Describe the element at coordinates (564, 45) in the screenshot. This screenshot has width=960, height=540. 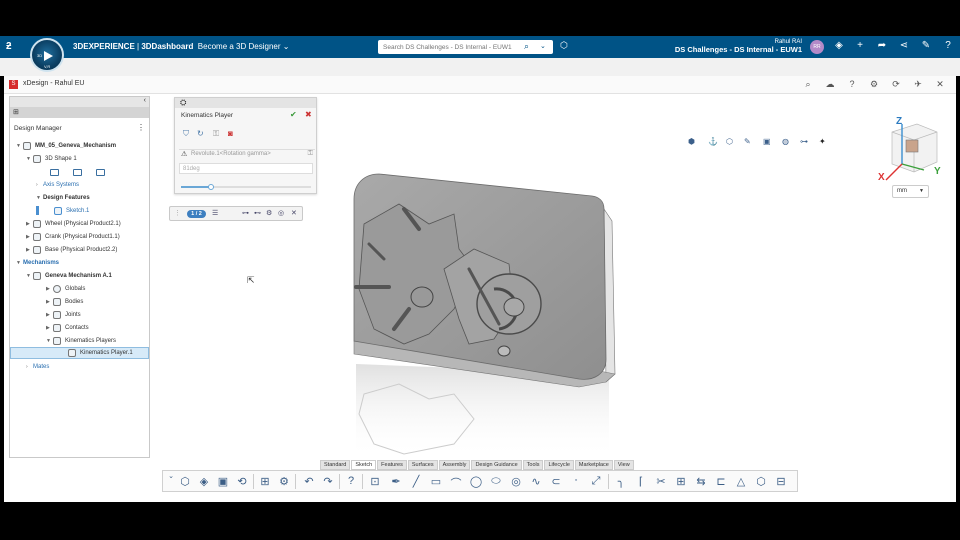
I see `tag-icon: ⬡` at that location.